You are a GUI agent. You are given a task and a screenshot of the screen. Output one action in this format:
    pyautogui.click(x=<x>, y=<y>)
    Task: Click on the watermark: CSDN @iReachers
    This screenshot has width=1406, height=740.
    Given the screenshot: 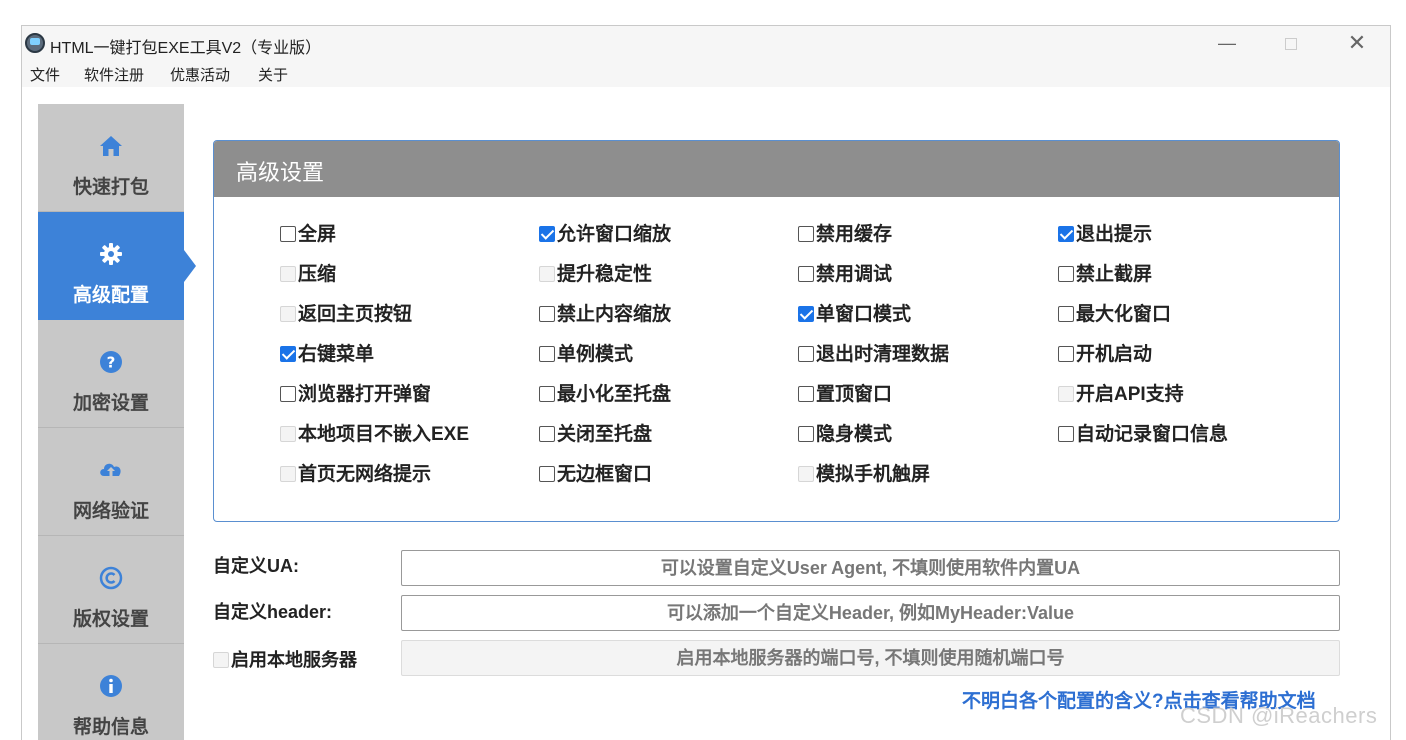 What is the action you would take?
    pyautogui.click(x=1279, y=715)
    